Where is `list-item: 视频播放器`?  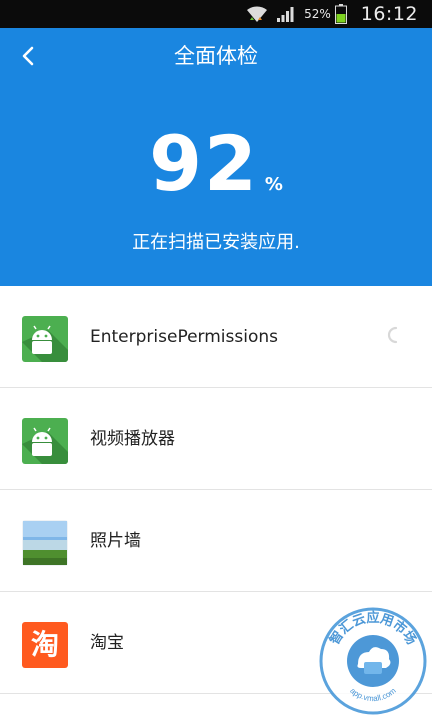 list-item: 视频播放器 is located at coordinates (216, 439).